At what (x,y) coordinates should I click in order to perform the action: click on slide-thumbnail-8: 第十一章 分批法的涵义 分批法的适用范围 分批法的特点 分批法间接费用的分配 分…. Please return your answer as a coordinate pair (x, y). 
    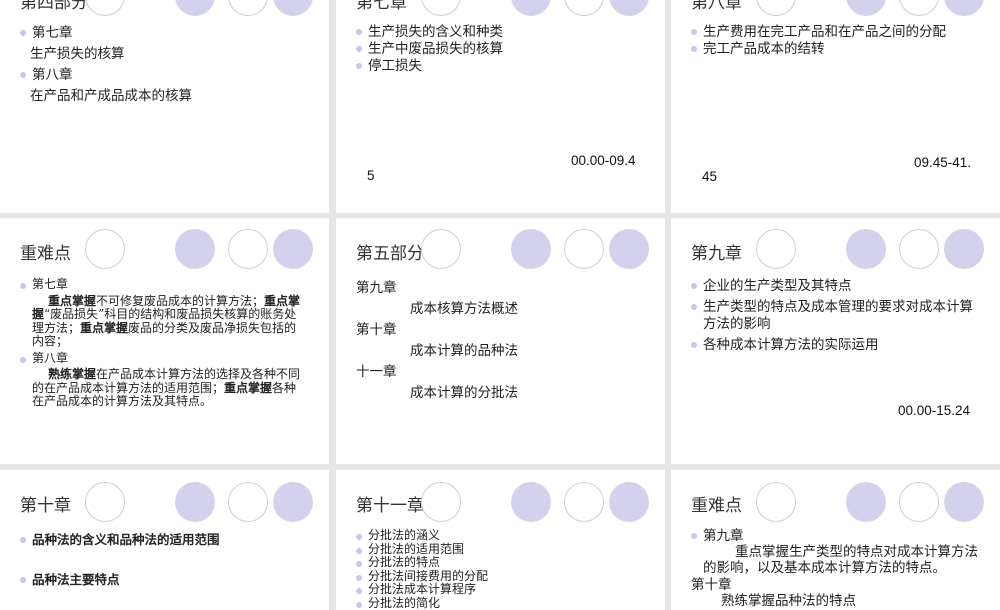
    Looking at the image, I should click on (500, 540).